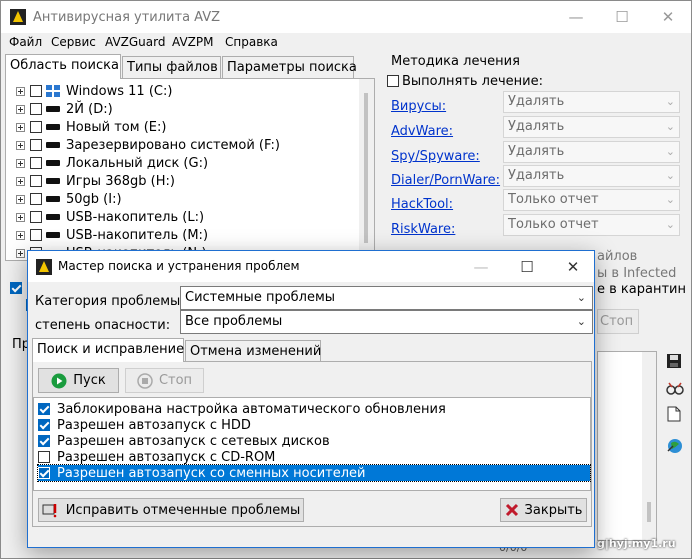 The image size is (692, 559). What do you see at coordinates (591, 200) in the screenshot?
I see `hacktool-action-select: Только отчет ⌄` at bounding box center [591, 200].